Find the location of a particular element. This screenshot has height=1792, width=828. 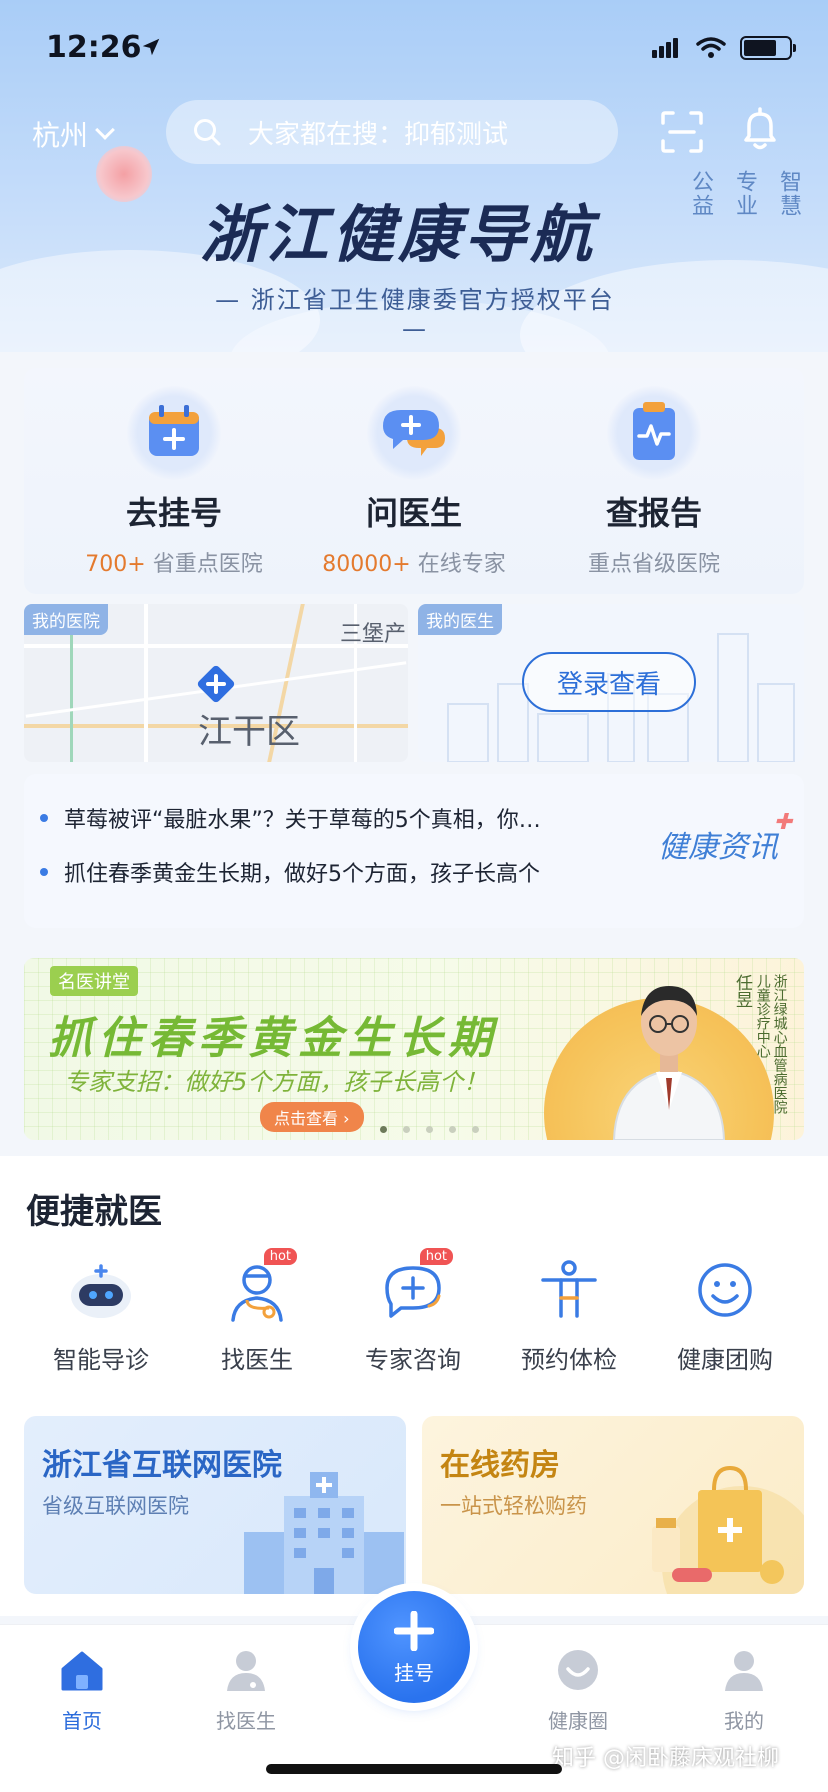

tab-home: 首页 is located at coordinates (82, 1690).